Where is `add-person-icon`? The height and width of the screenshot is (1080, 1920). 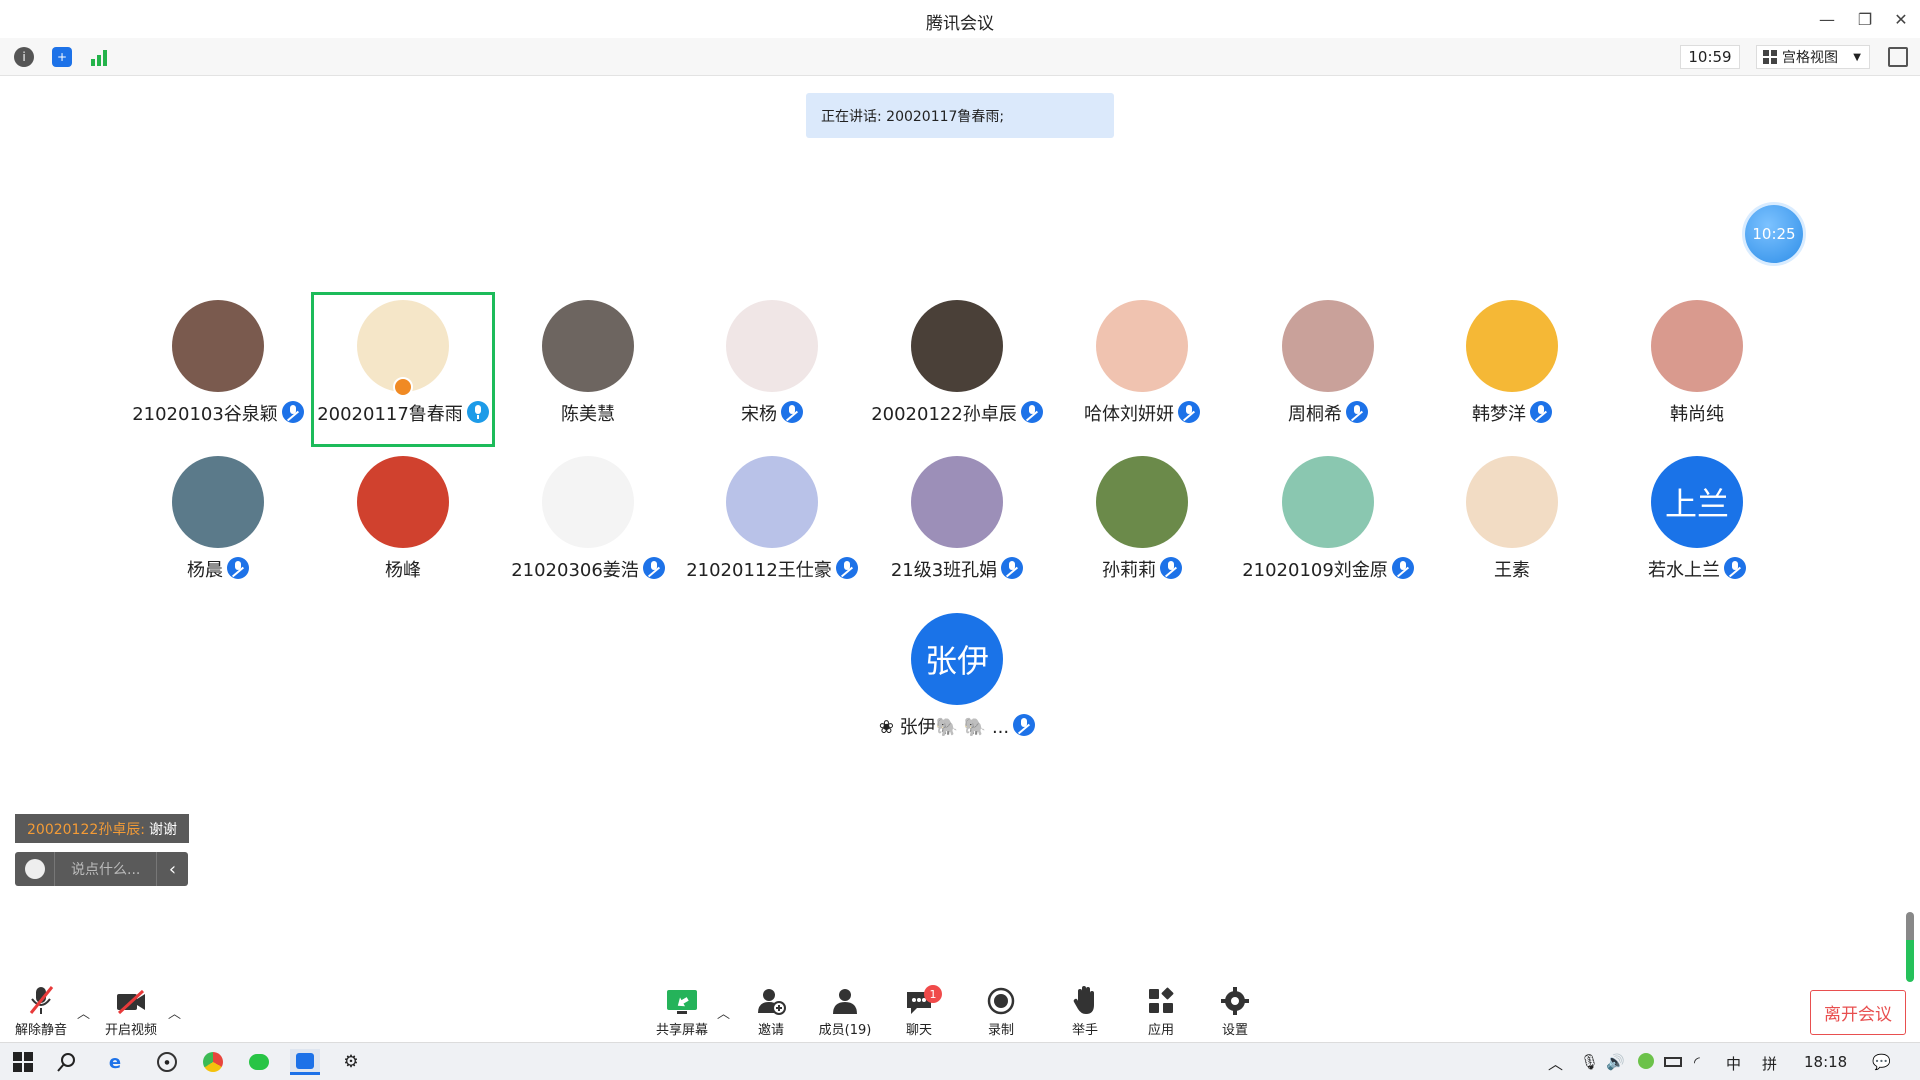
add-person-icon is located at coordinates (772, 1002).